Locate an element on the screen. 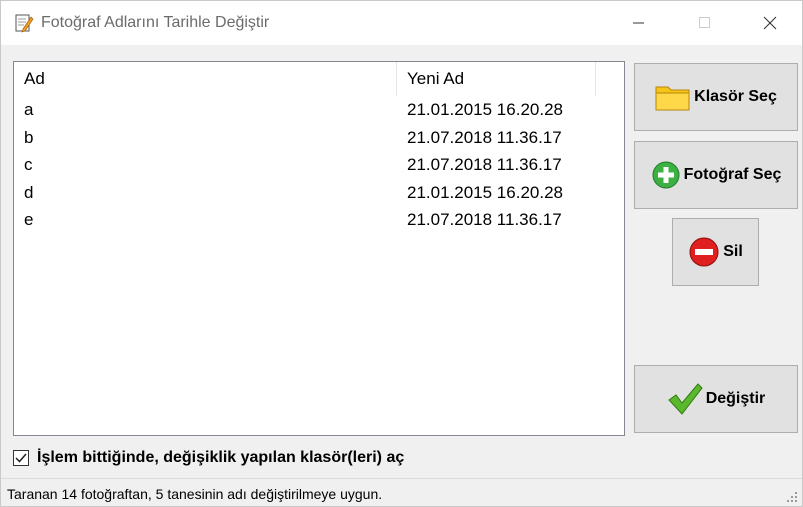 This screenshot has height=507, width=803. maximize-icon is located at coordinates (704, 22).